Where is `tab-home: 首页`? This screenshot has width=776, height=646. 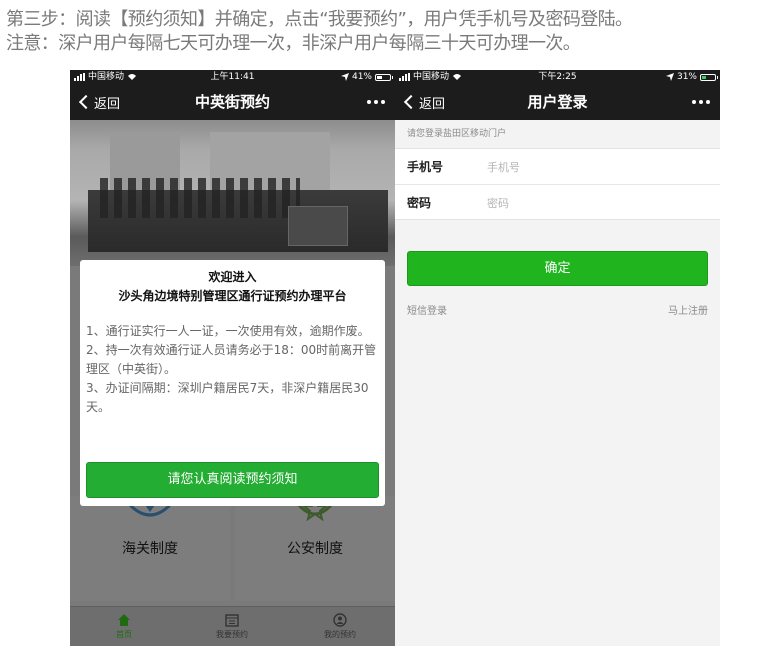
tab-home: 首页 is located at coordinates (124, 626).